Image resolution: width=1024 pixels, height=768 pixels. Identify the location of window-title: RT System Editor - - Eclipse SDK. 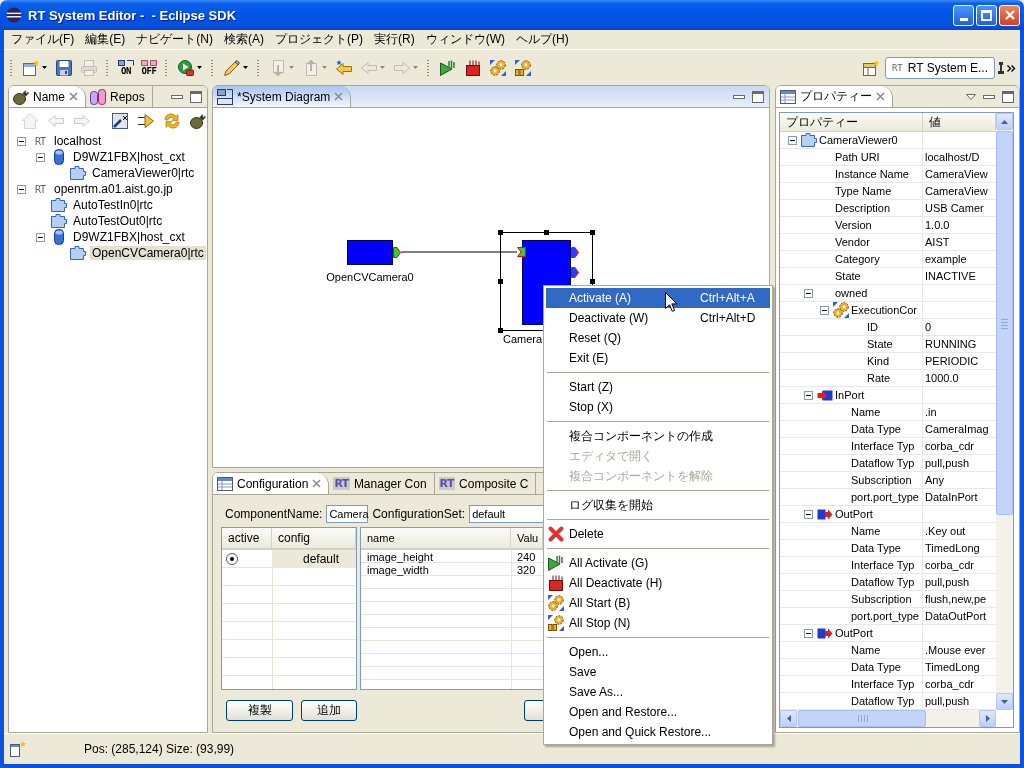
(132, 15).